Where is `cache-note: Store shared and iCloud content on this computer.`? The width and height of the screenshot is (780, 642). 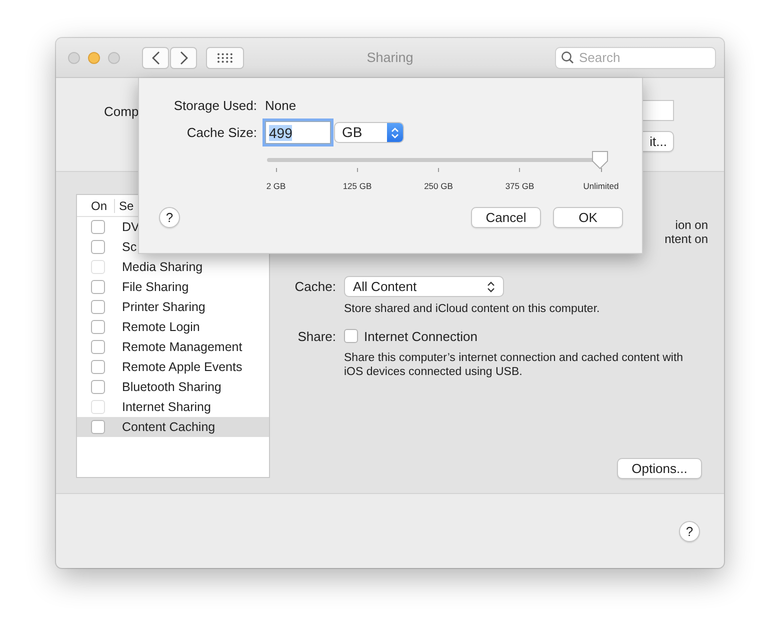
cache-note: Store shared and iCloud content on this computer. is located at coordinates (472, 309).